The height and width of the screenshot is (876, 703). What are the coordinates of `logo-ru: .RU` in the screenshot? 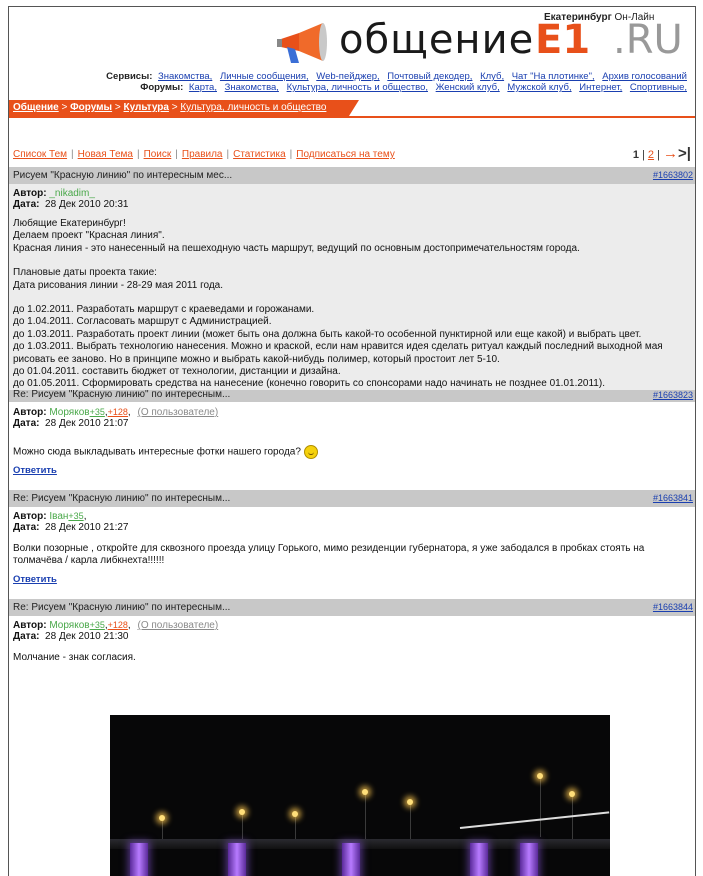 It's located at (648, 40).